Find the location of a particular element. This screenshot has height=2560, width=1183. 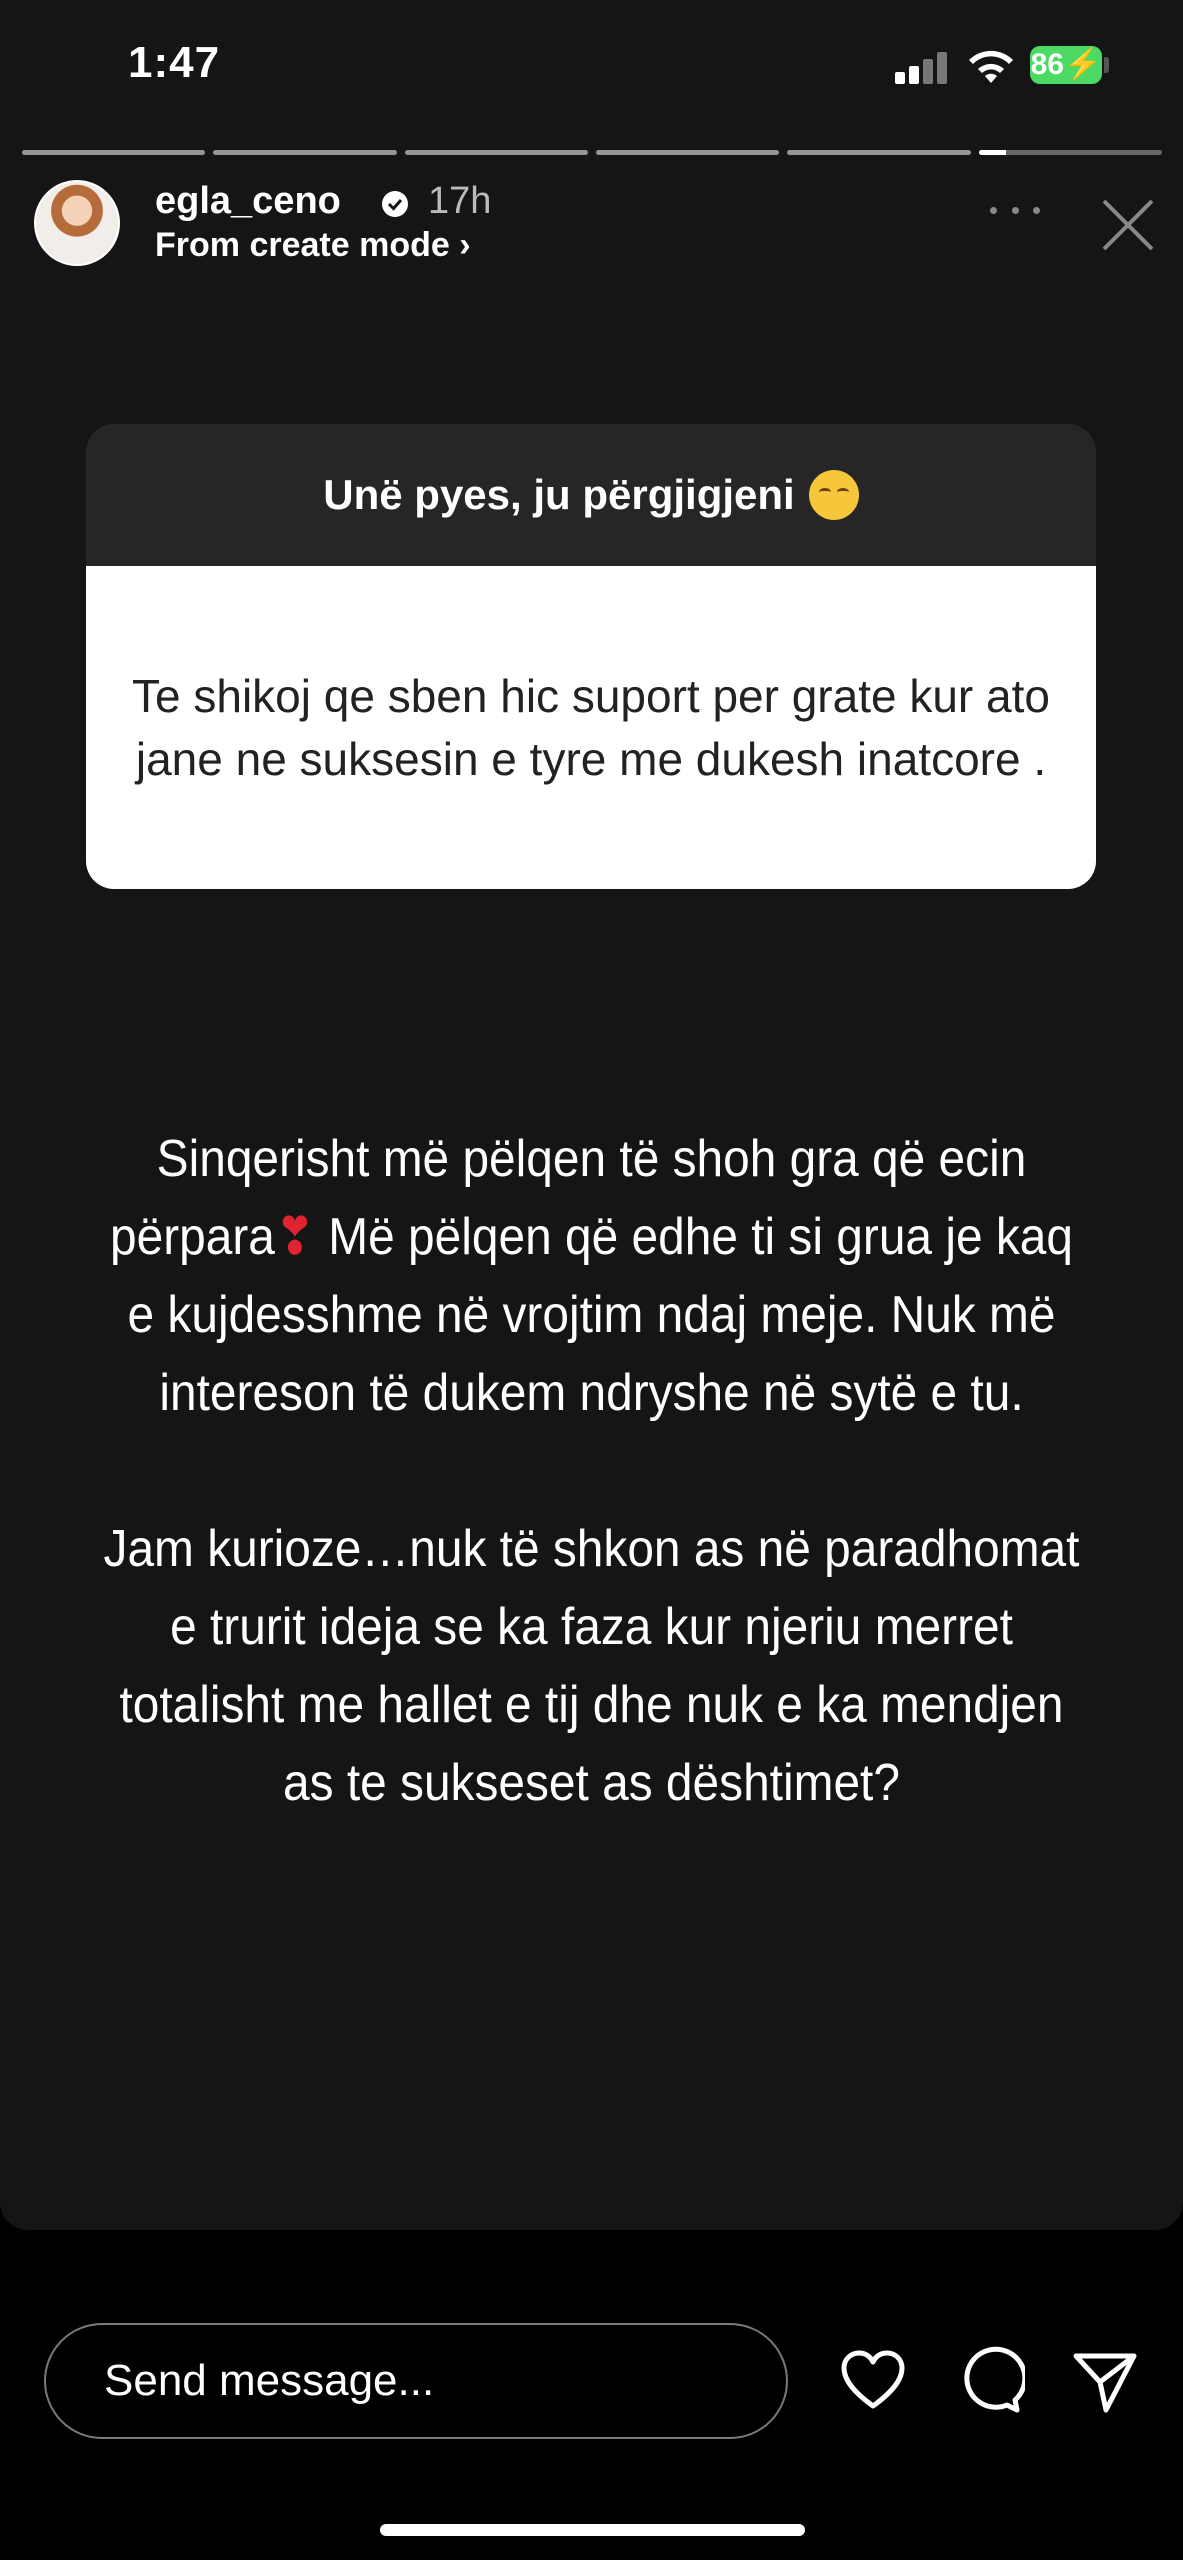

progress-fill is located at coordinates (992, 152).